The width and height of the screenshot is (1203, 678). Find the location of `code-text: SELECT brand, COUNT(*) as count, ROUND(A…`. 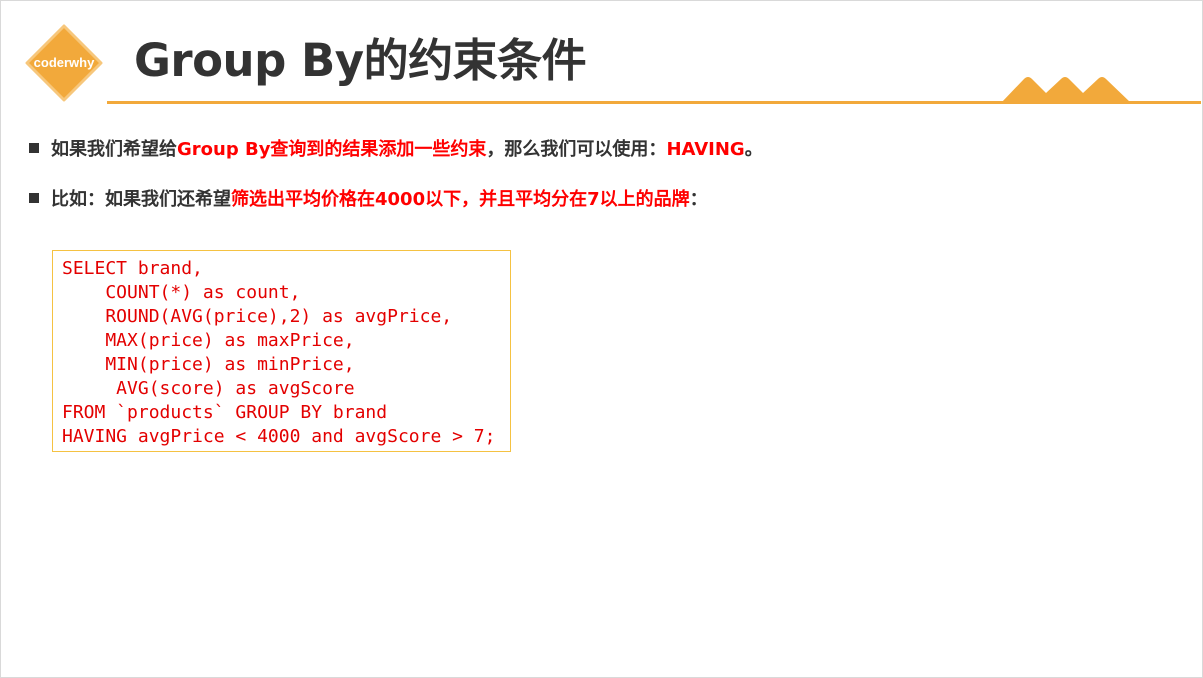

code-text: SELECT brand, COUNT(*) as count, ROUND(A… is located at coordinates (278, 353).